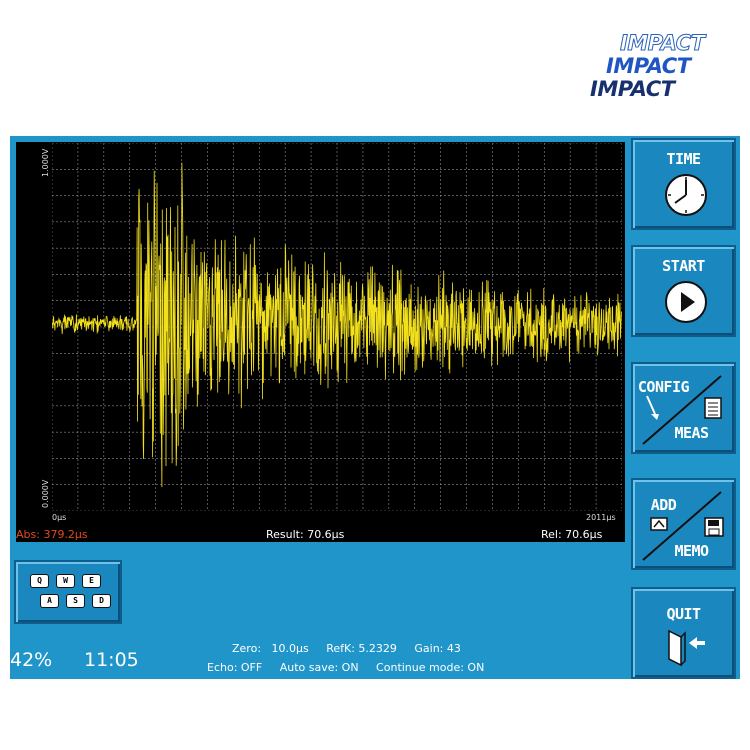 This screenshot has width=750, height=750. What do you see at coordinates (601, 517) in the screenshot?
I see `x-axis-end-label: 2011µs` at bounding box center [601, 517].